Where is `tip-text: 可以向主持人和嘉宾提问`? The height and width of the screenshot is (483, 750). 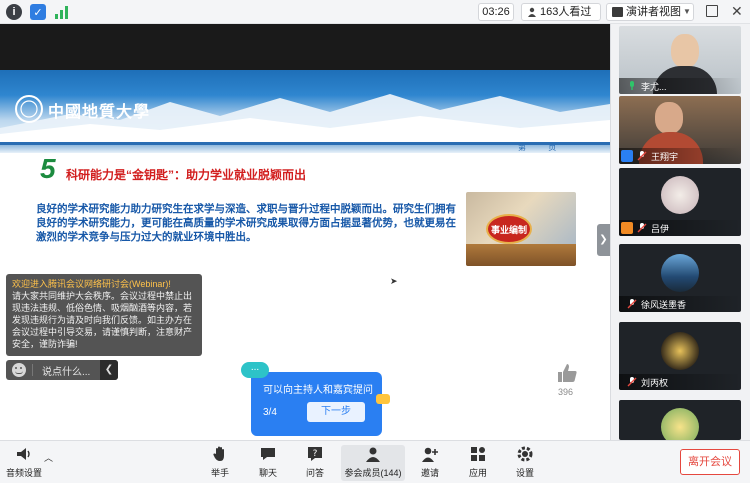 tip-text: 可以向主持人和嘉宾提问 is located at coordinates (318, 390).